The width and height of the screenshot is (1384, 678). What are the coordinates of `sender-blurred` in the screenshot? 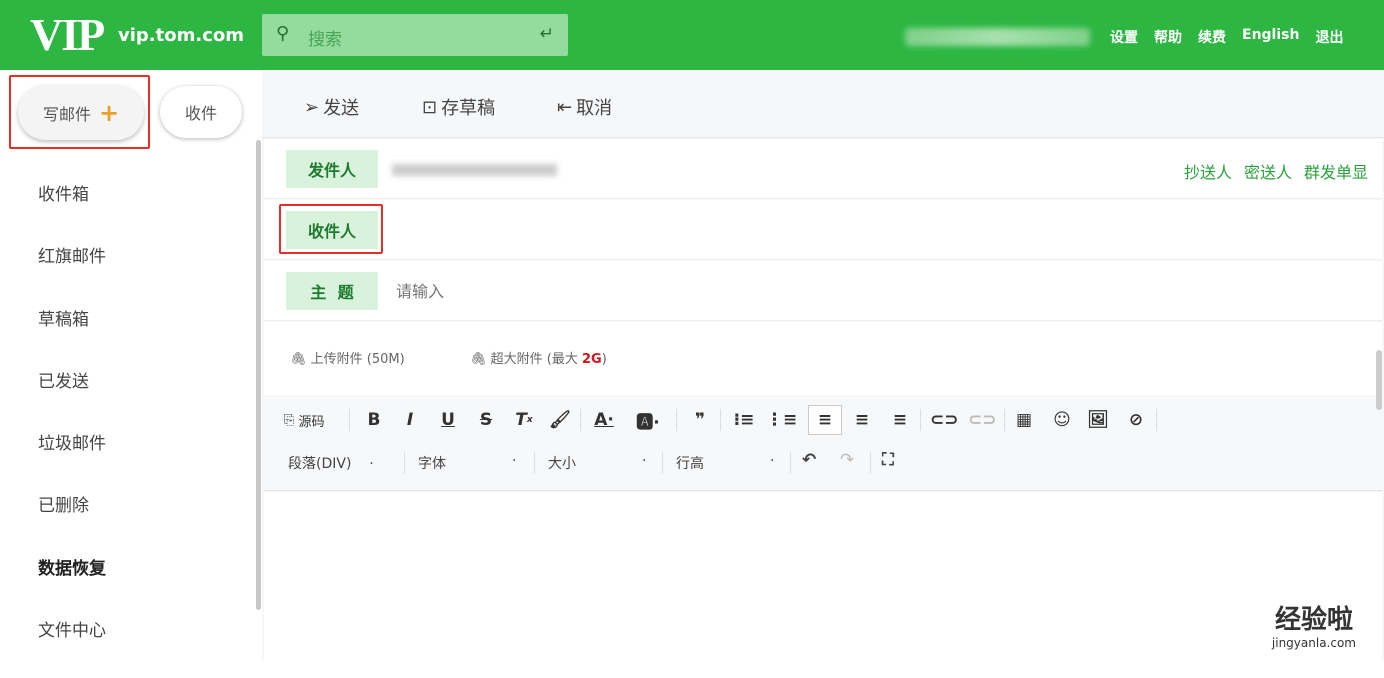 It's located at (474, 170).